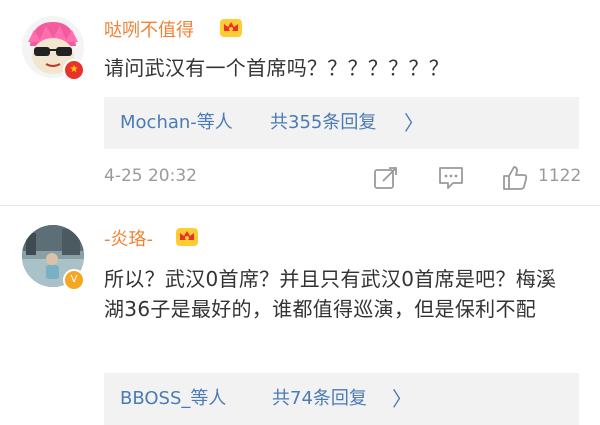 The height and width of the screenshot is (425, 600). Describe the element at coordinates (515, 178) in the screenshot. I see `like-icon` at that location.